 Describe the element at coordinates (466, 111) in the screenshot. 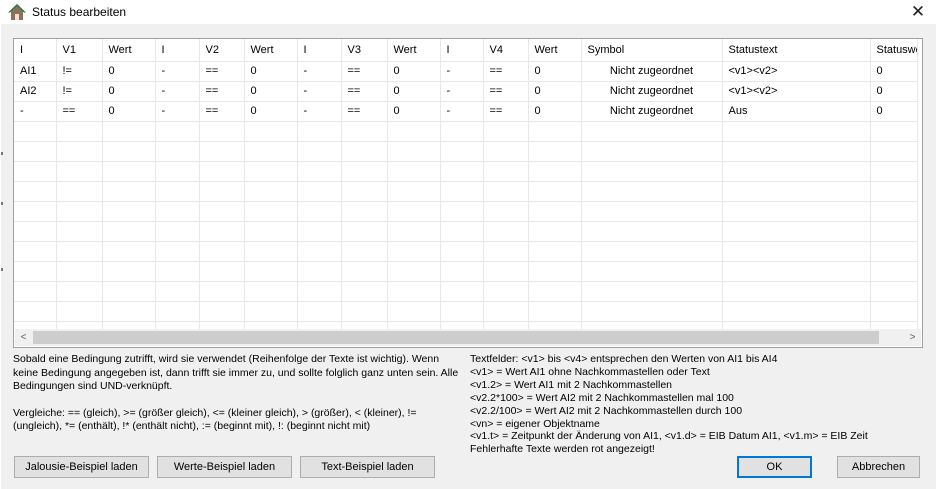

I see `table-row: - == 0- == 0- == 0- == 0 Nicht zugeordnet Aus 0` at that location.